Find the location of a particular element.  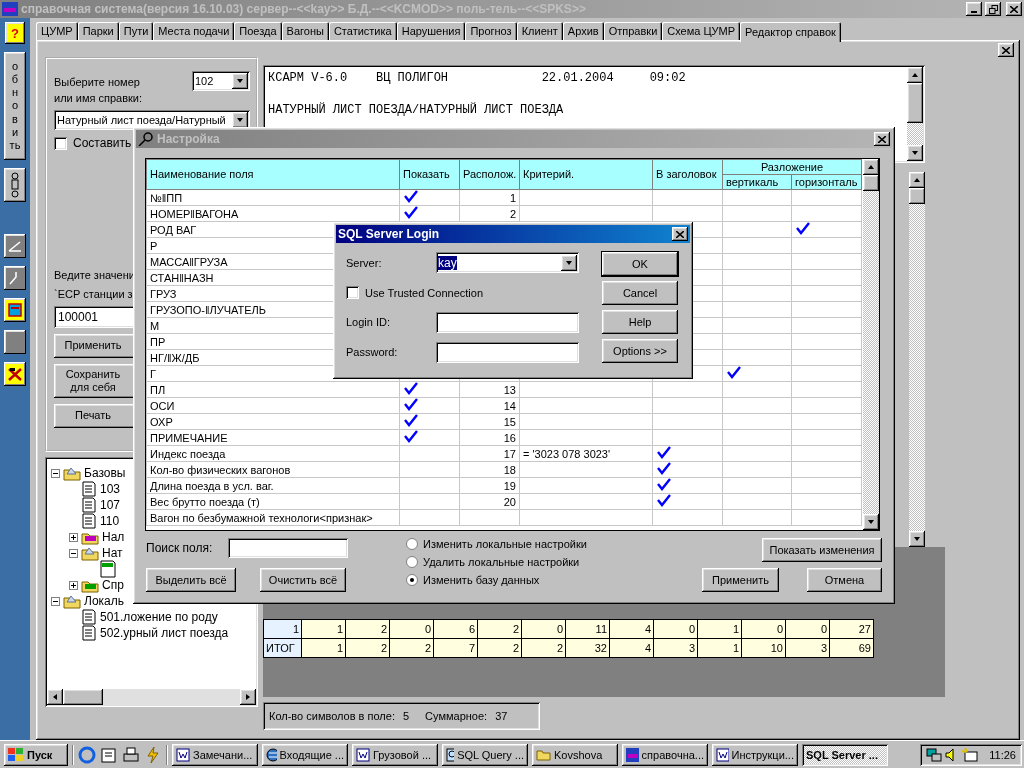

scheduler-icon is located at coordinates (970, 754).